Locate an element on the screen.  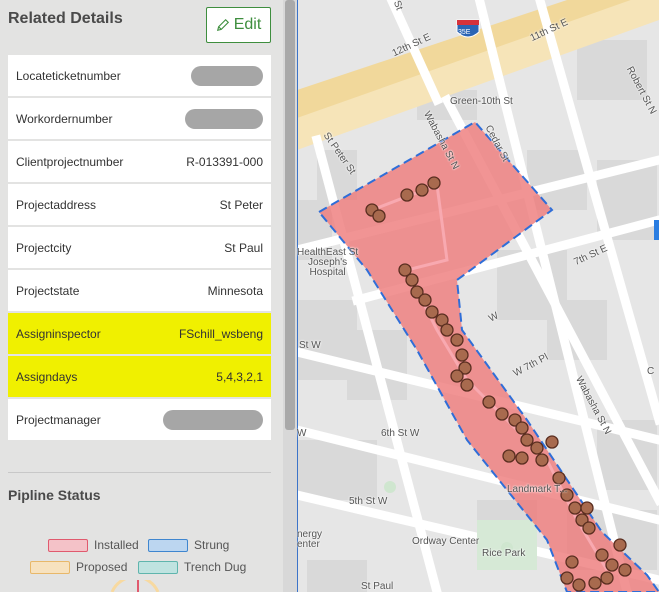
detail-row-projectstate: Projectstate Minnesota is located at coordinates (139, 290).